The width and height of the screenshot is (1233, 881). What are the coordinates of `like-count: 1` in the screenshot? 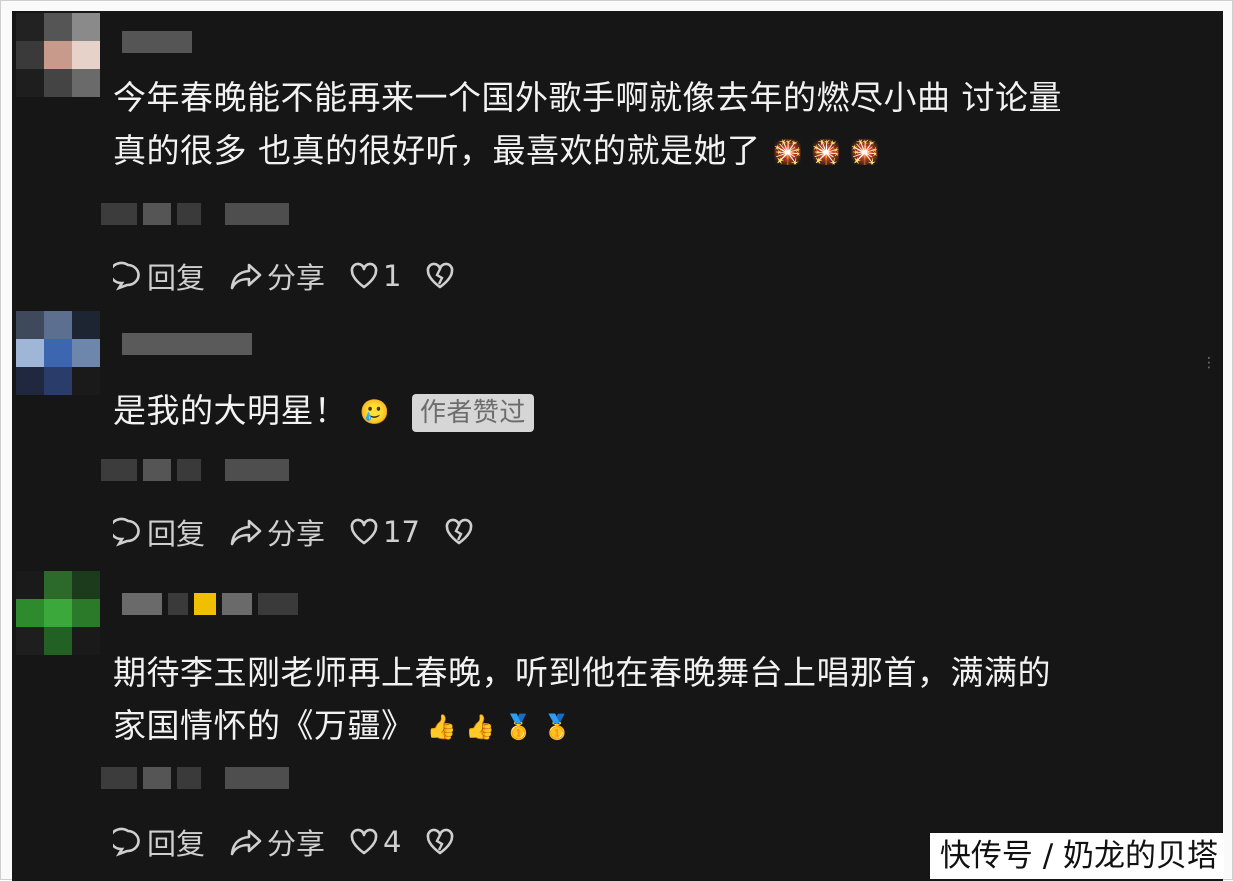 It's located at (392, 276).